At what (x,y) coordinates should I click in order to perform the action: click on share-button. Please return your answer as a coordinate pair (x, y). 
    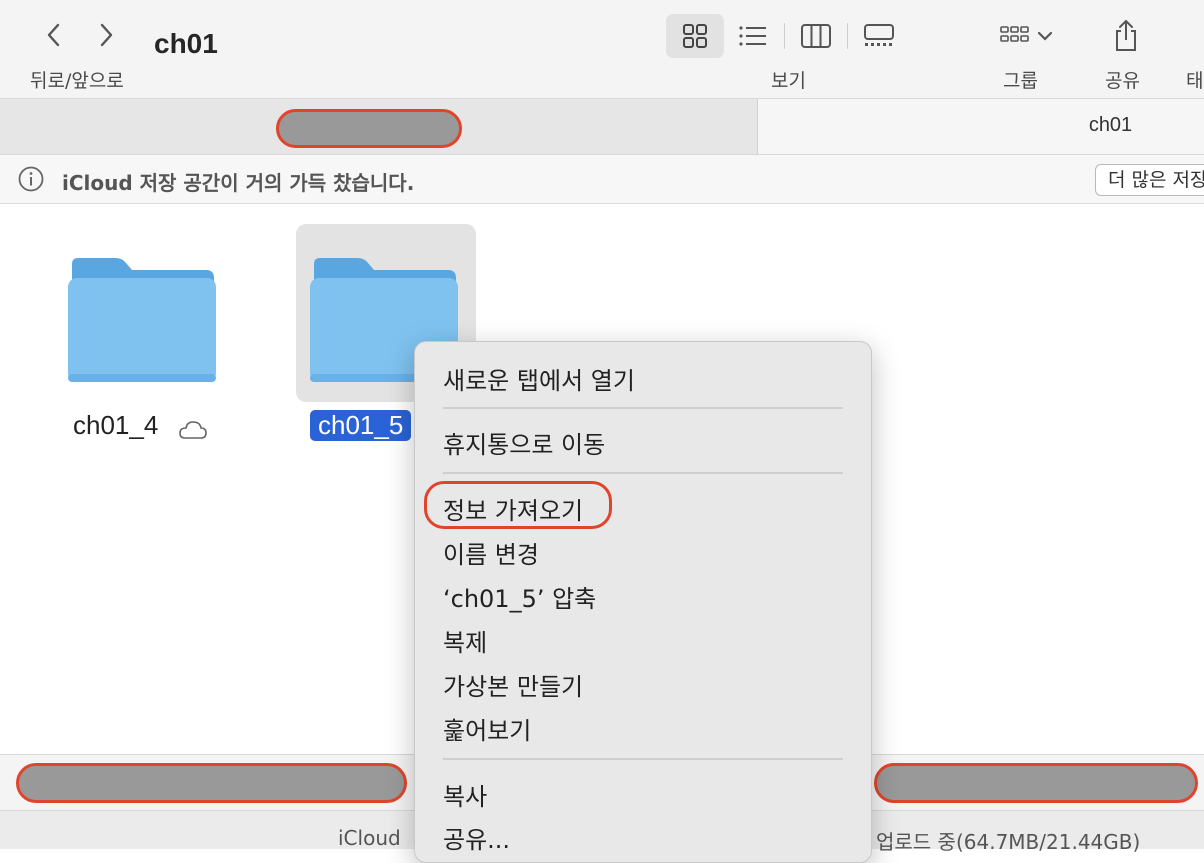
    Looking at the image, I should click on (1126, 36).